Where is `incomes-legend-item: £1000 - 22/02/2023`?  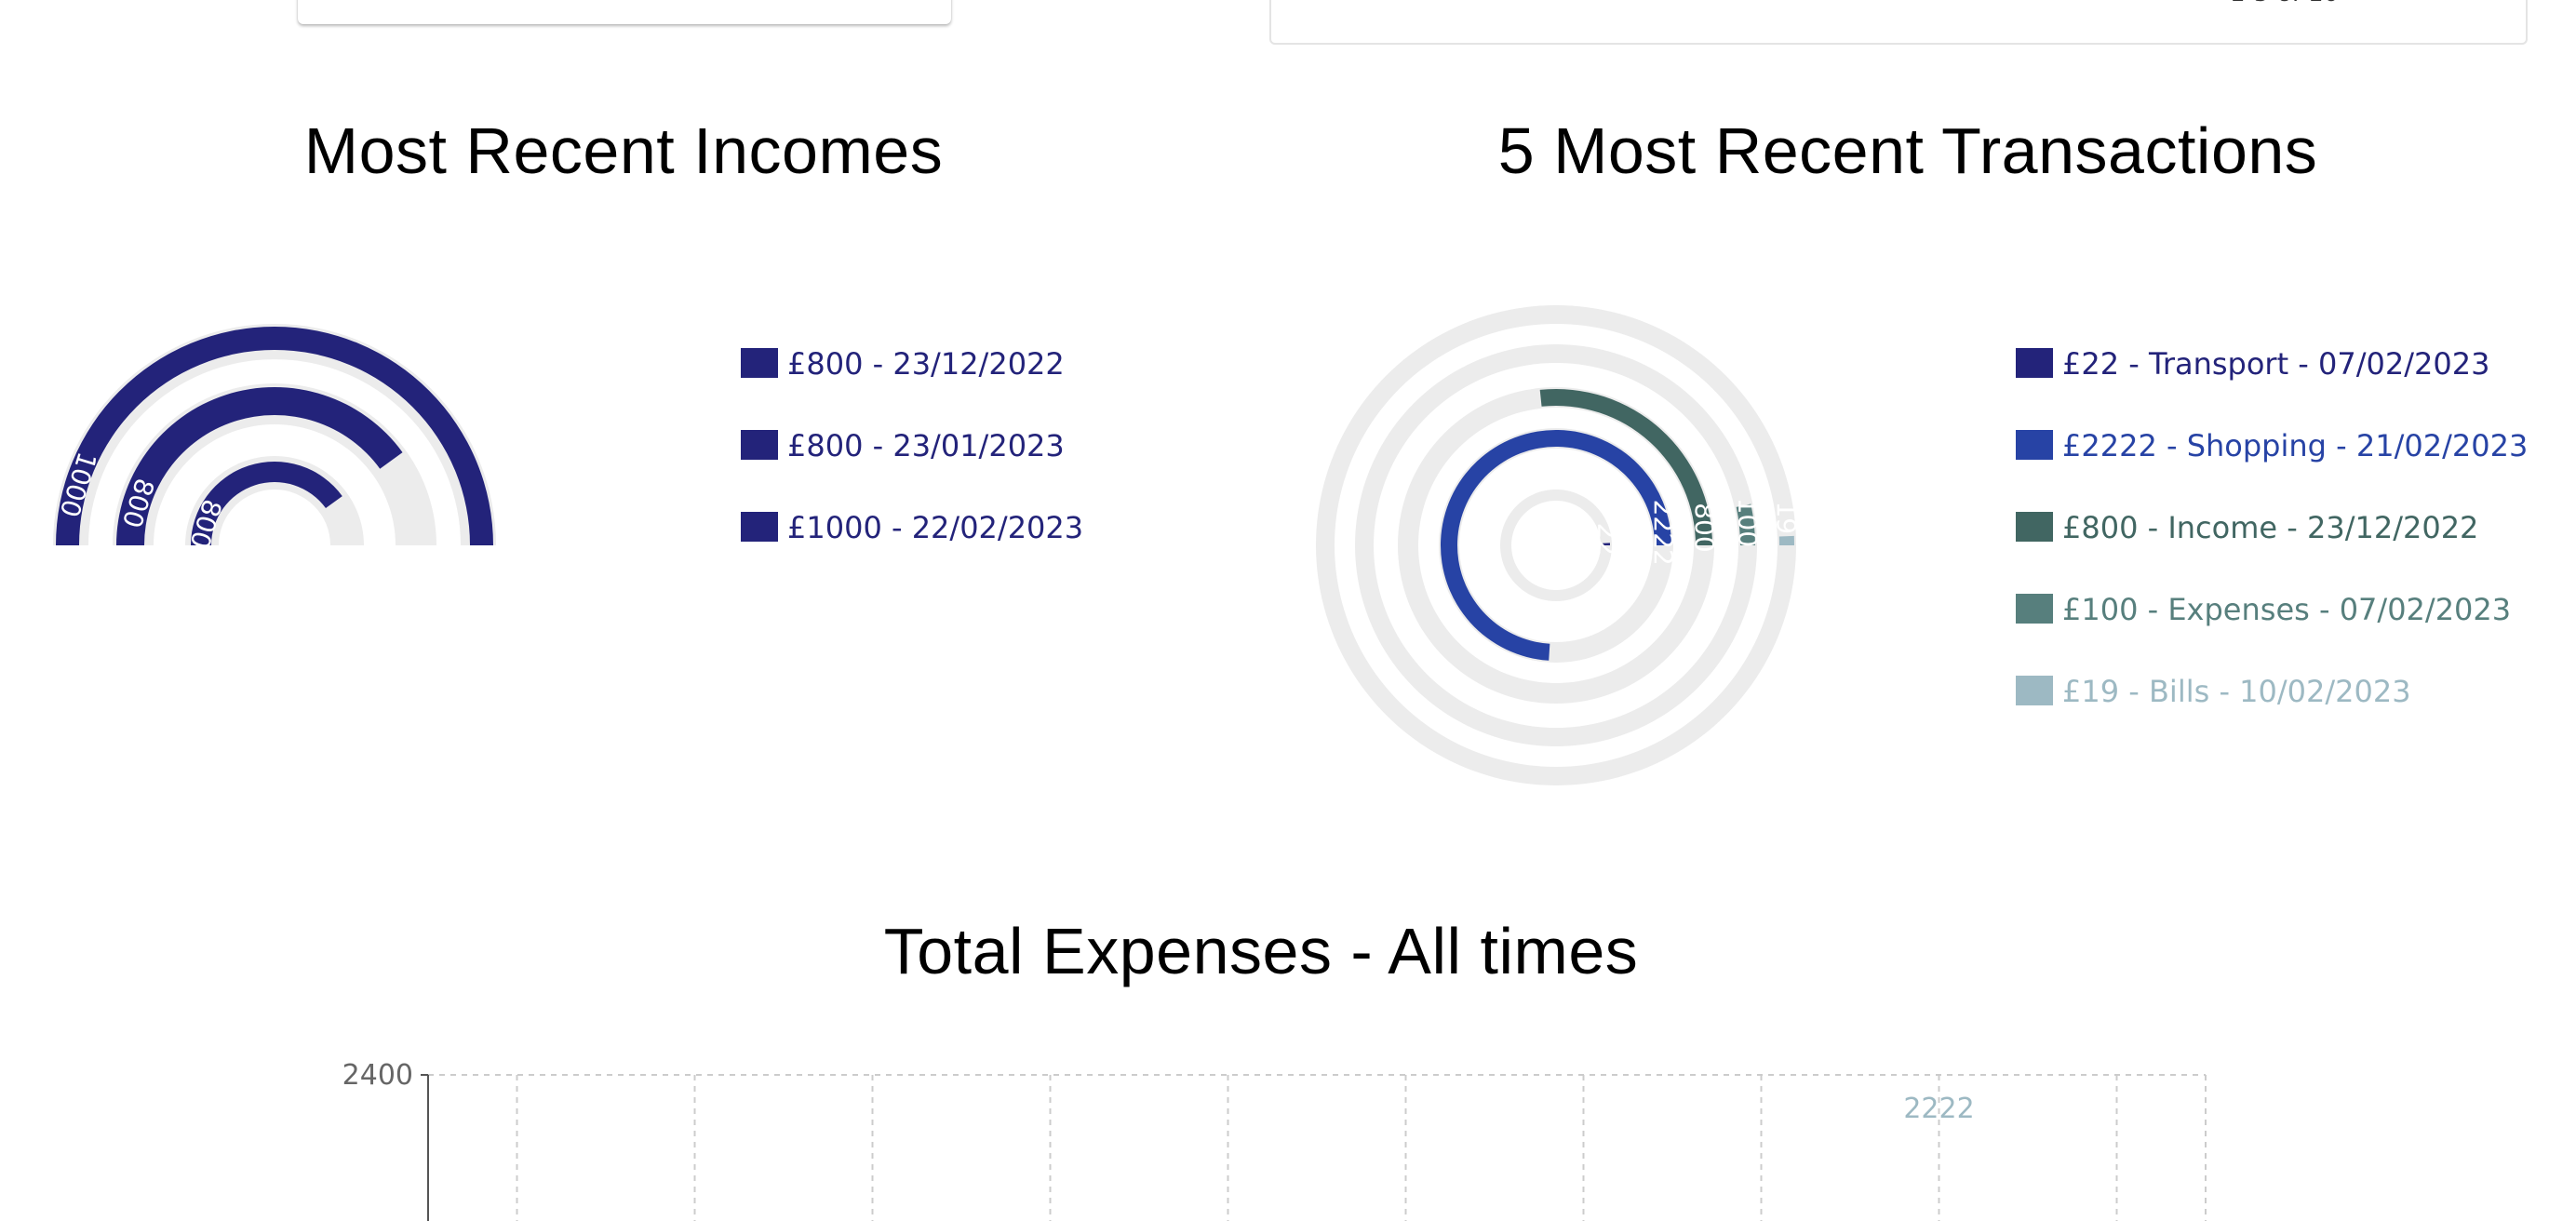 incomes-legend-item: £1000 - 22/02/2023 is located at coordinates (912, 551).